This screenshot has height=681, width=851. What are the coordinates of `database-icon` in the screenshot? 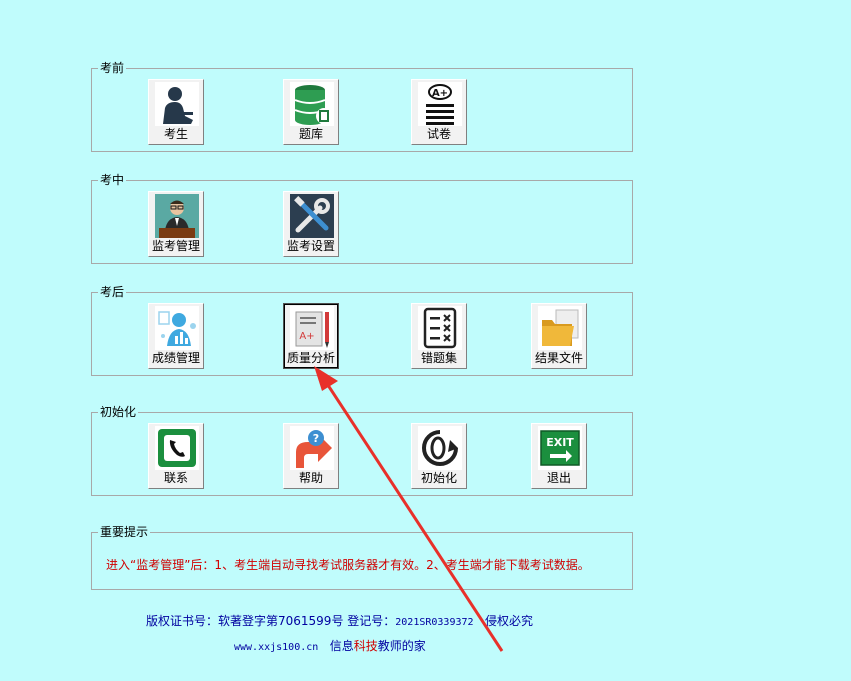 It's located at (312, 104).